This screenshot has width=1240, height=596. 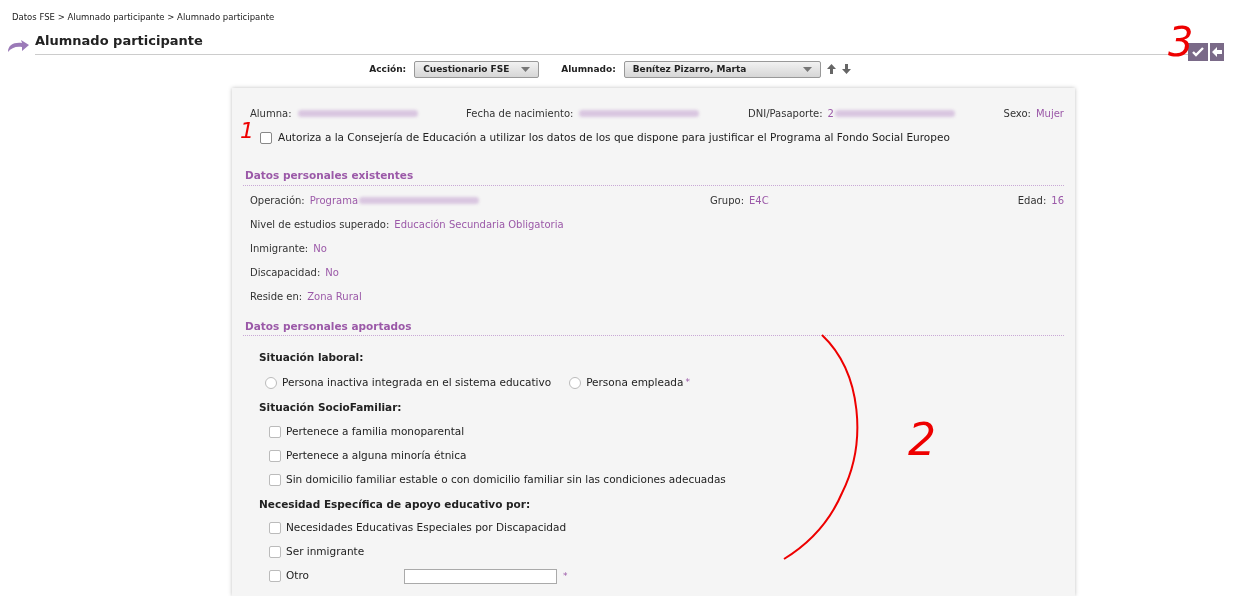 What do you see at coordinates (520, 114) in the screenshot?
I see `field-label: Fecha de nacimiento:` at bounding box center [520, 114].